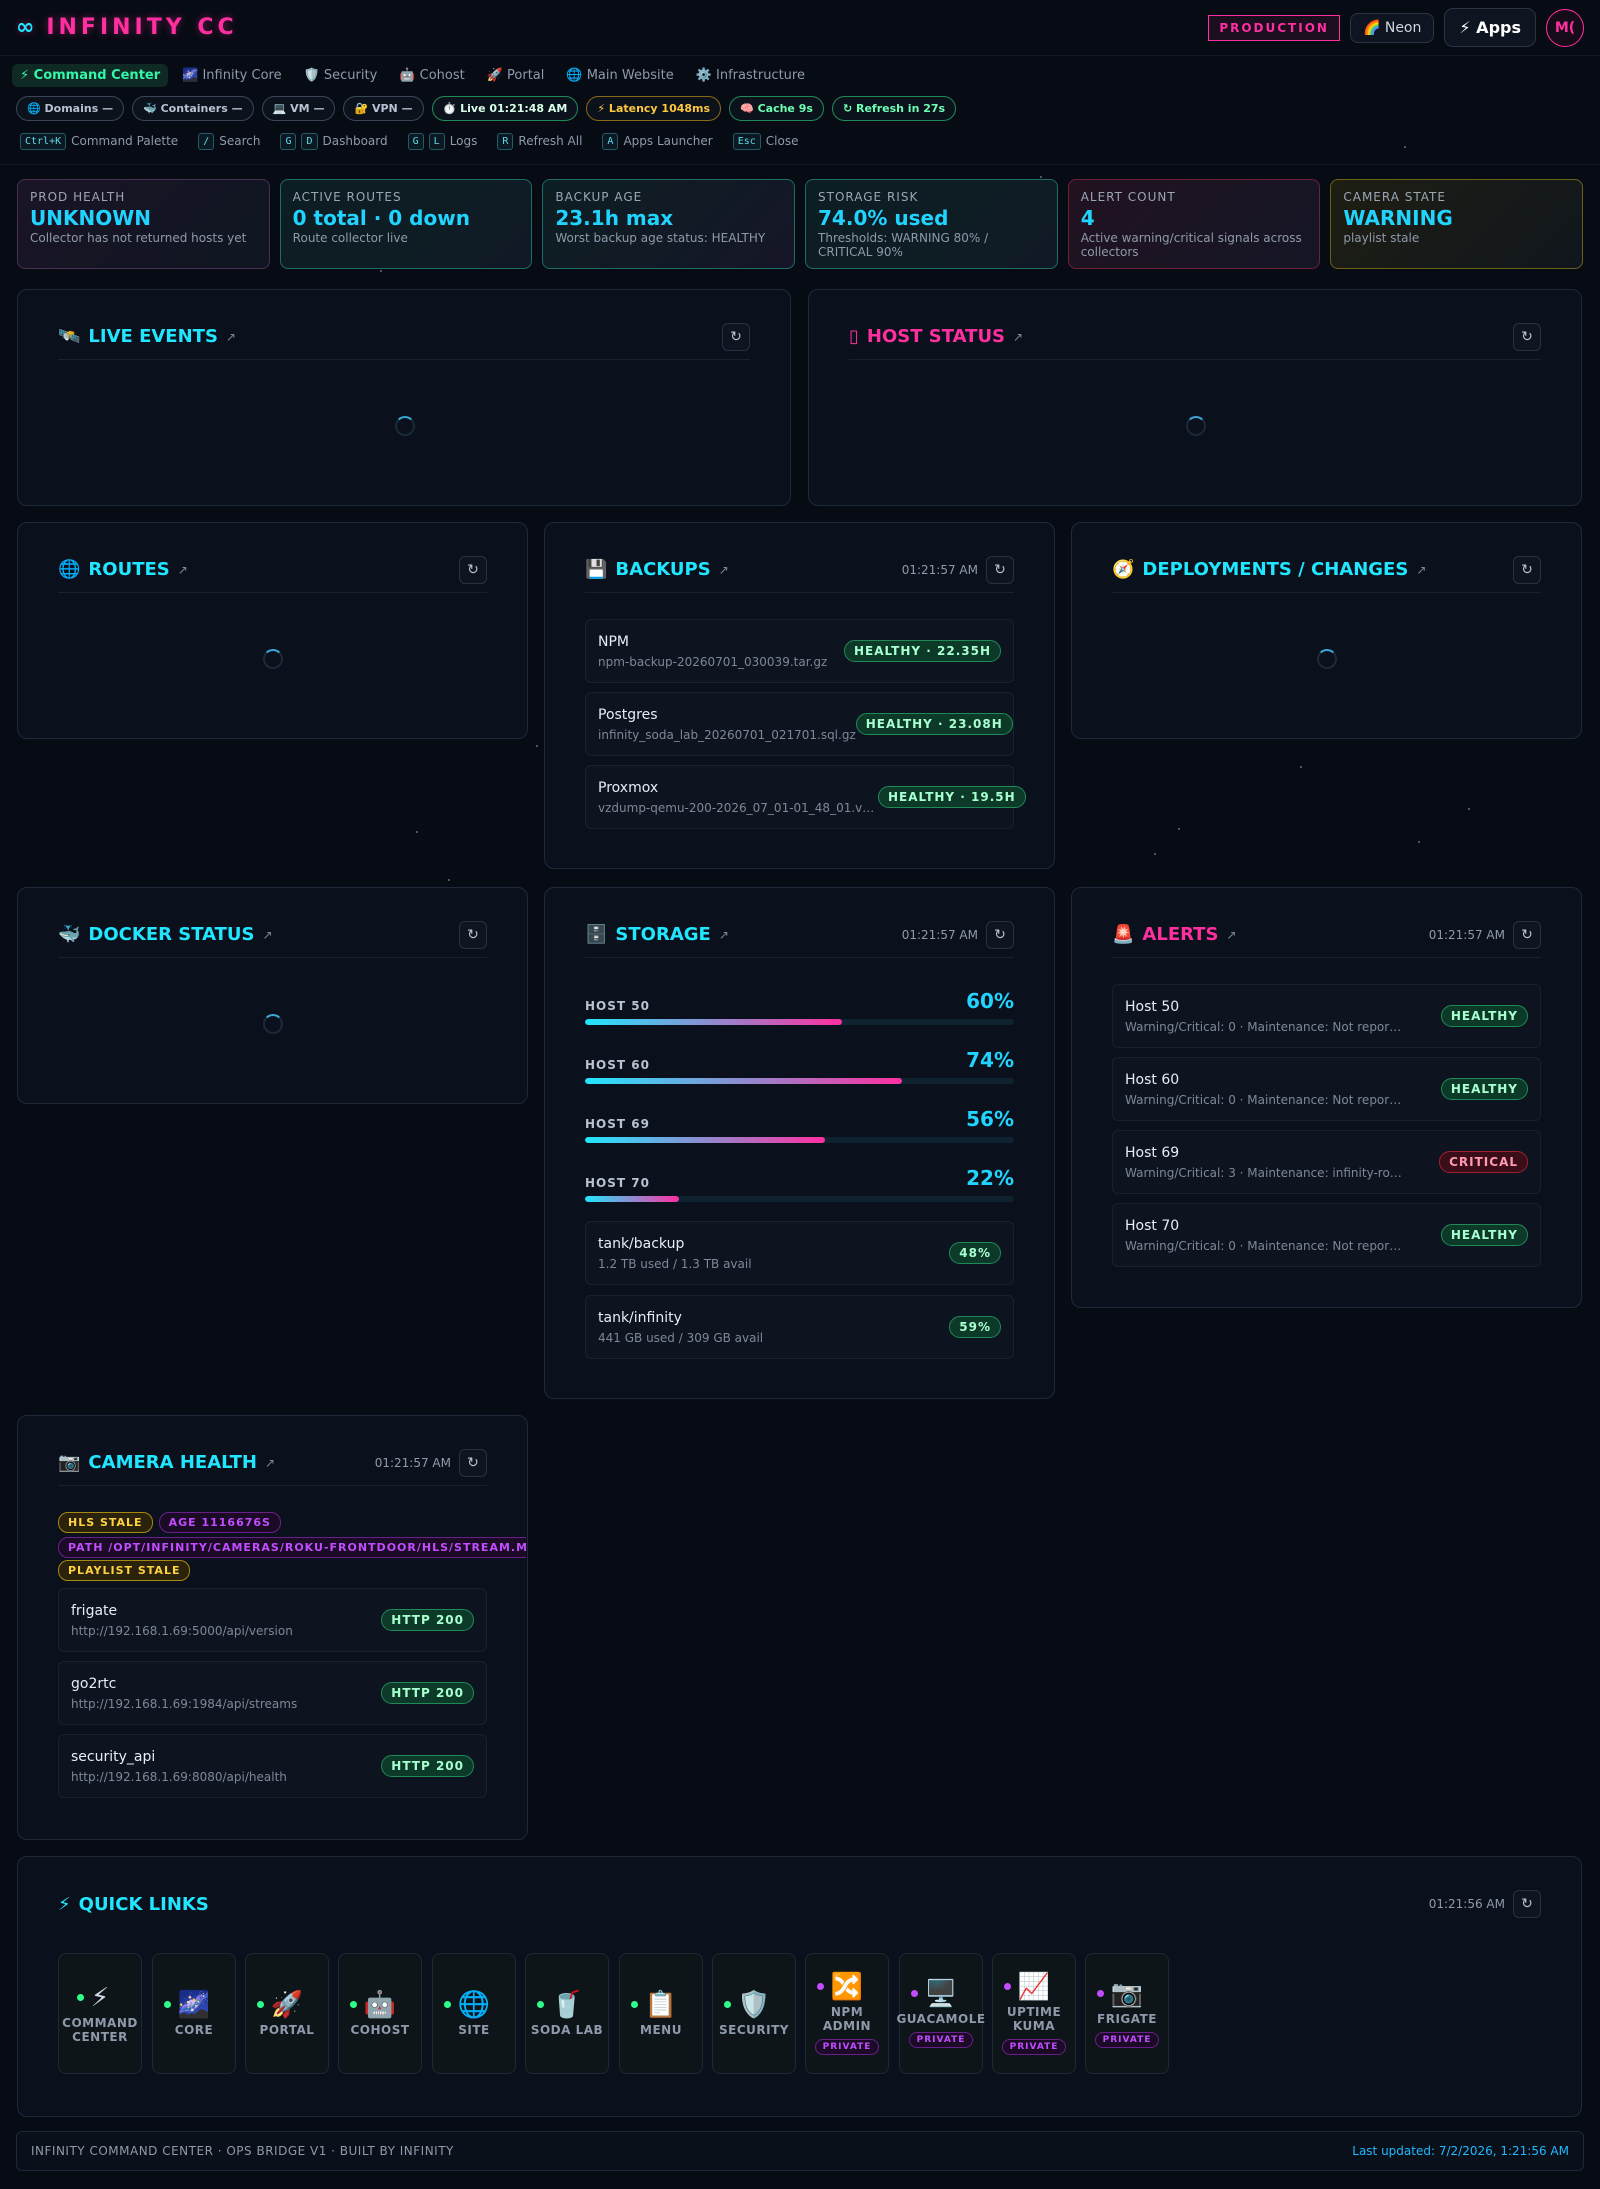  I want to click on tab-security: 🛡️ Security, so click(341, 75).